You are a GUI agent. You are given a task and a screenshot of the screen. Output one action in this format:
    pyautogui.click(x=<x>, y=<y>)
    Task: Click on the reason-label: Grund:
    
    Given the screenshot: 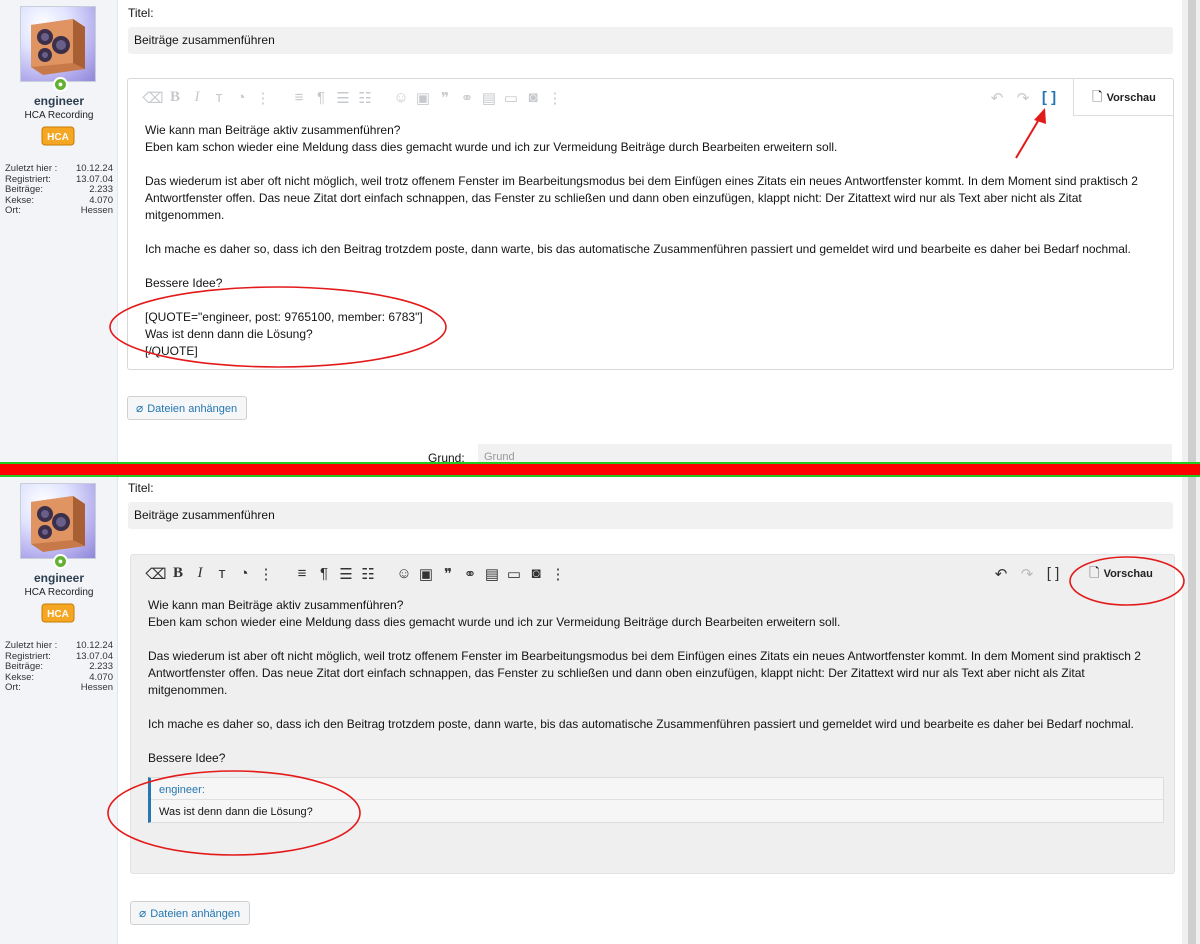 What is the action you would take?
    pyautogui.click(x=446, y=456)
    